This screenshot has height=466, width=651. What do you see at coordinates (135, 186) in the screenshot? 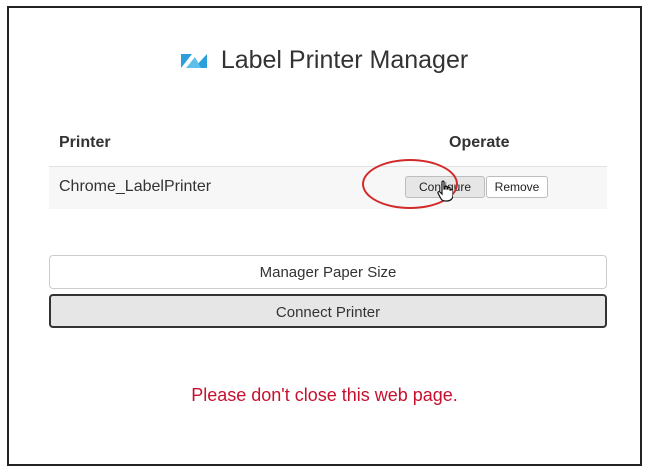
I see `printer-name: Chrome_LabelPrinter` at bounding box center [135, 186].